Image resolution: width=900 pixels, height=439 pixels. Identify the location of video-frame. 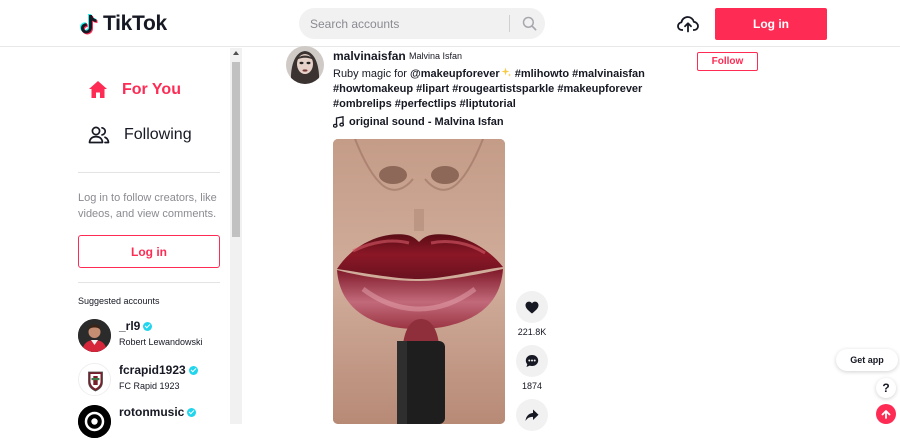
(419, 281).